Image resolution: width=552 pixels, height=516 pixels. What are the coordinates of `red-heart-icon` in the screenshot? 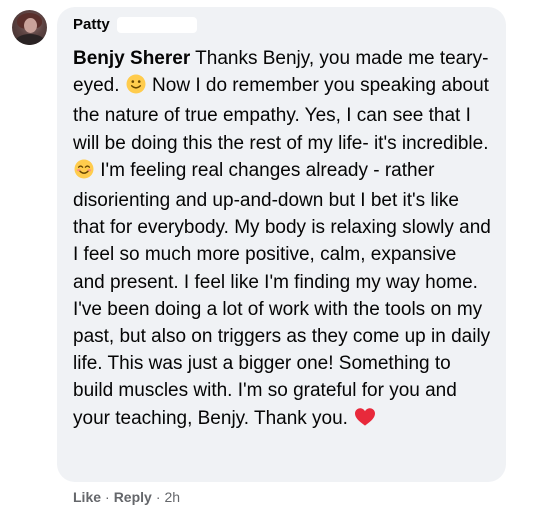 It's located at (365, 421).